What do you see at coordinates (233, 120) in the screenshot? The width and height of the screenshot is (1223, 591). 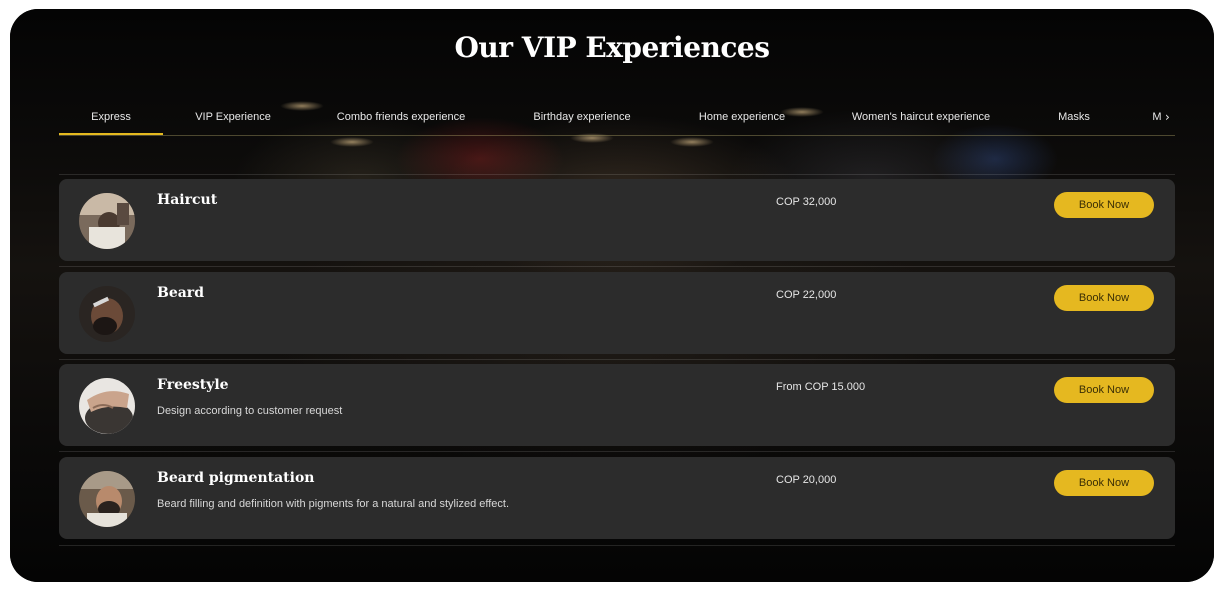 I see `tab-vip-experience: VIP Experience` at bounding box center [233, 120].